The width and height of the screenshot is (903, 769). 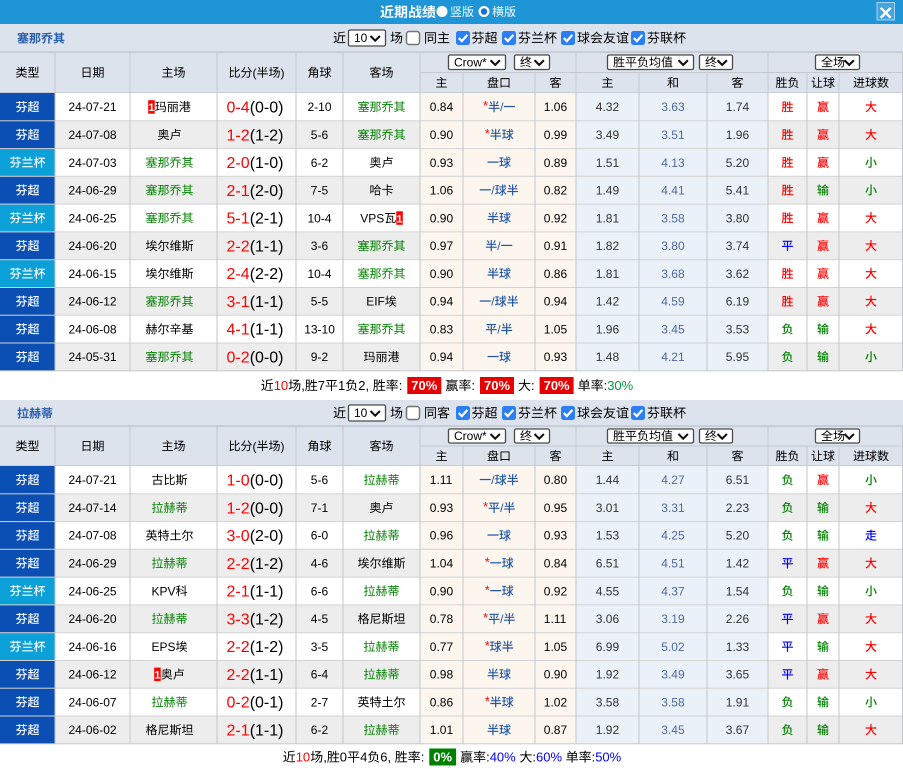 What do you see at coordinates (320, 357) in the screenshot?
I see `svg-text: 9-2` at bounding box center [320, 357].